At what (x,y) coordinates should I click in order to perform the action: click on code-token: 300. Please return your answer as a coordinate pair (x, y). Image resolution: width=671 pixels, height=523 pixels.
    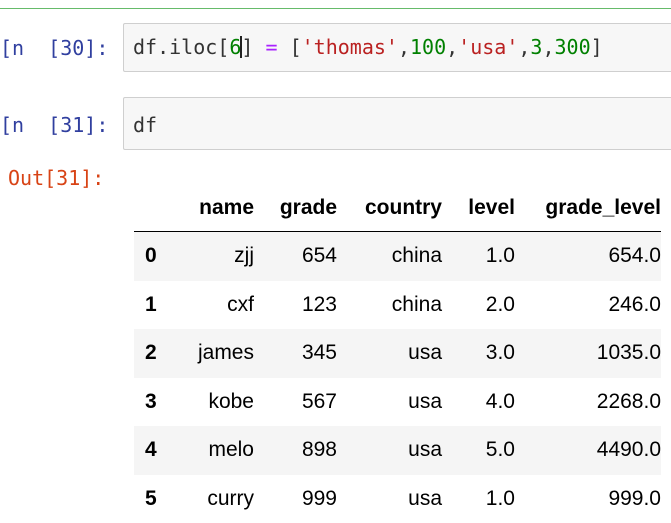
    Looking at the image, I should click on (572, 47).